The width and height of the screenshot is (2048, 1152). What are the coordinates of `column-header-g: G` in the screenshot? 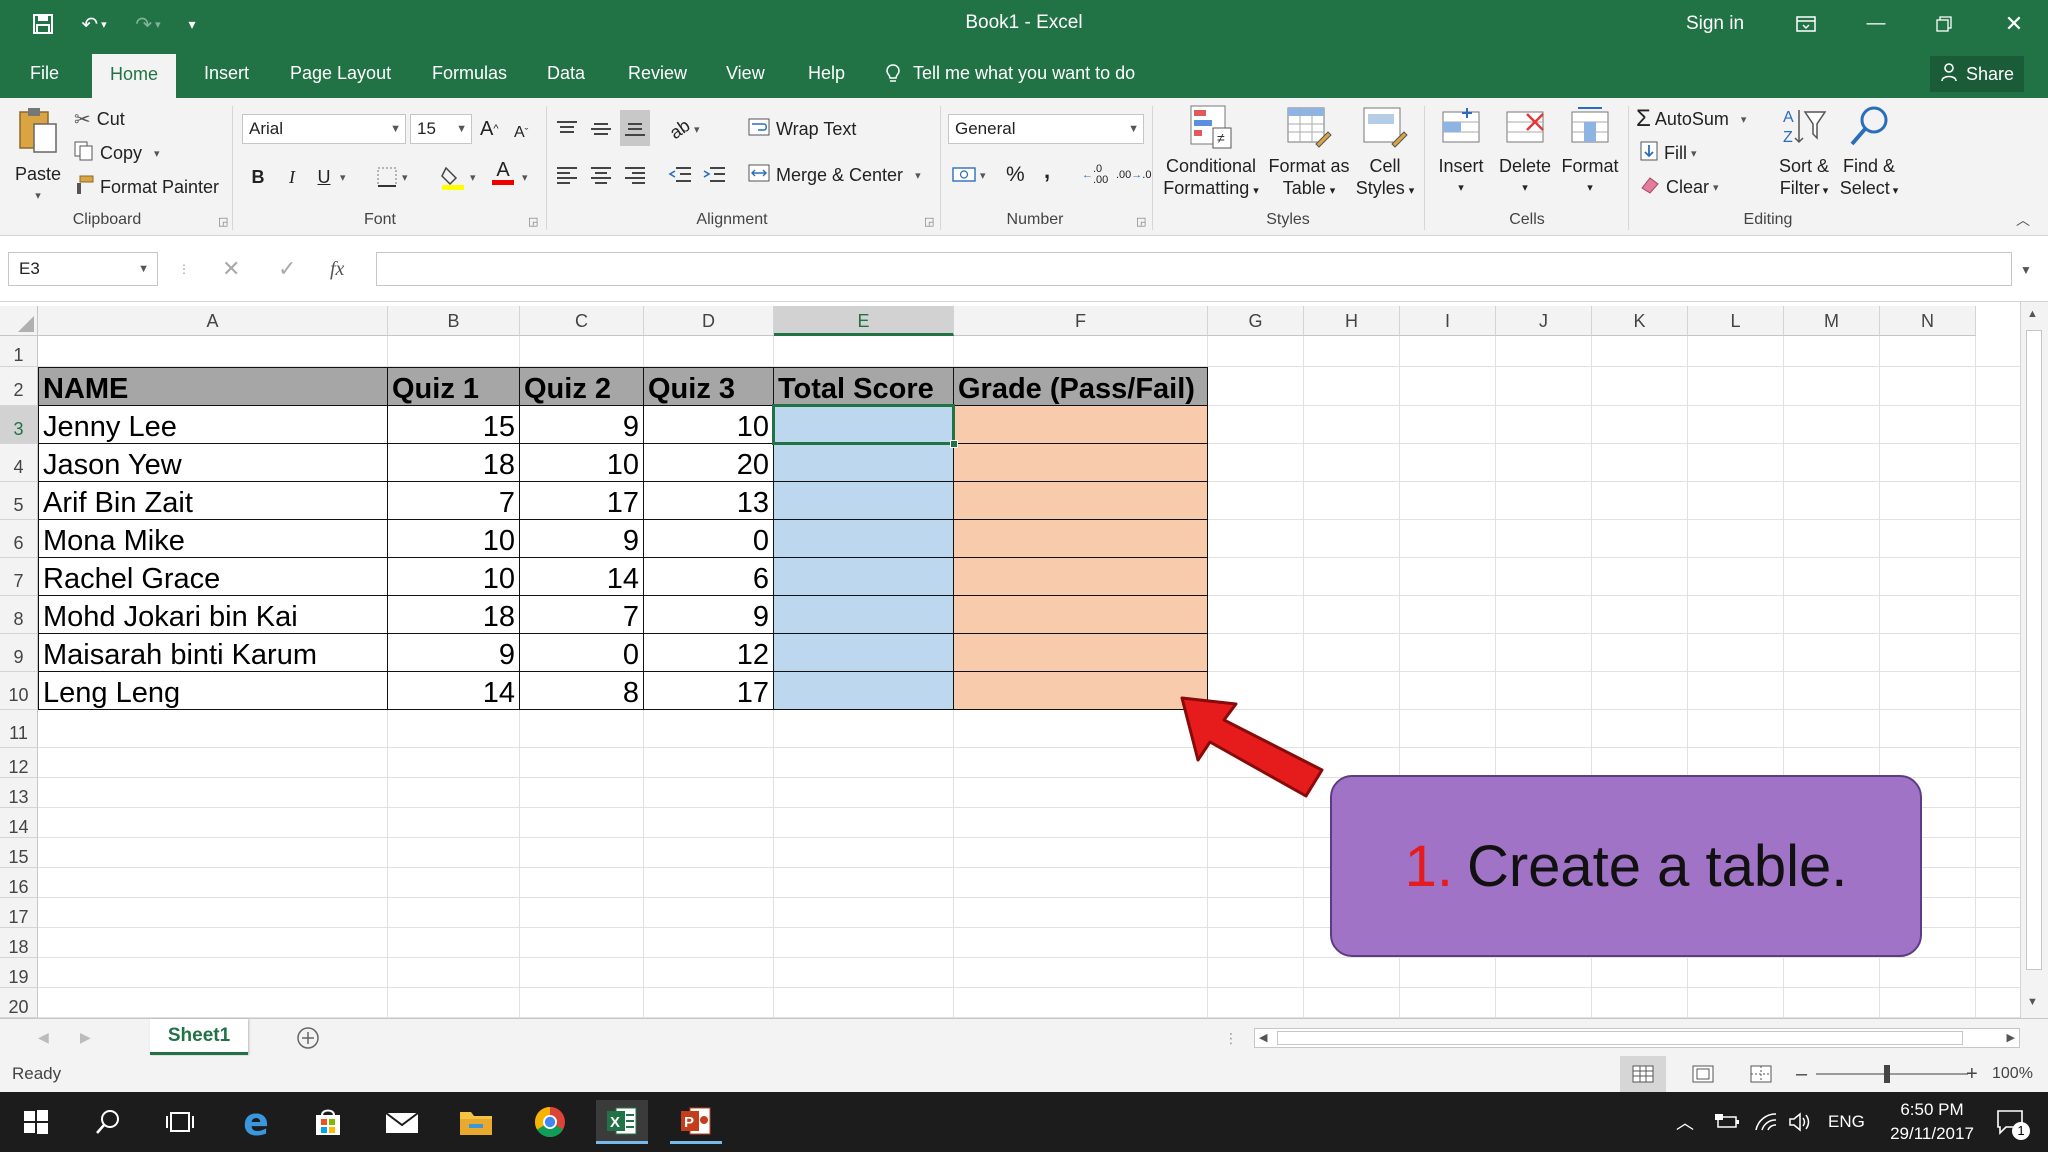 It's located at (1256, 321).